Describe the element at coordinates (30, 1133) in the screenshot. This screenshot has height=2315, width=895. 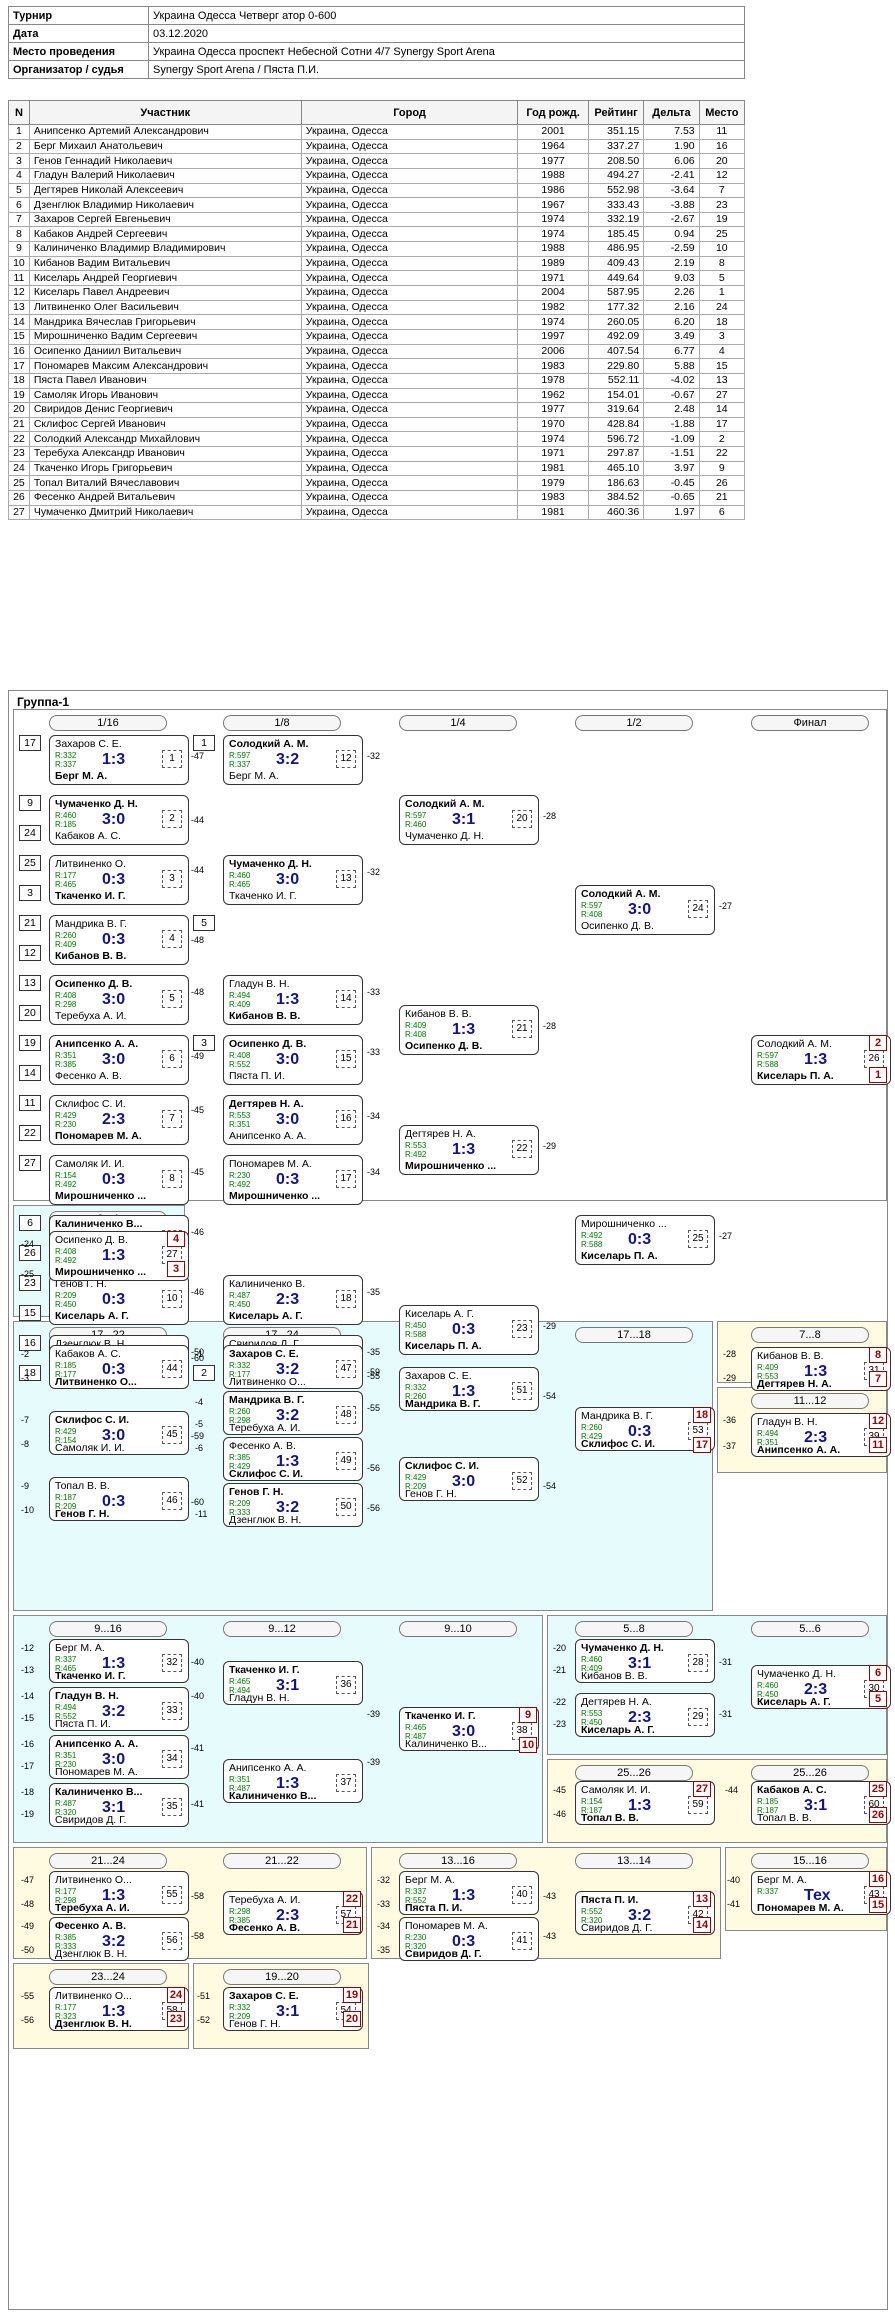
I see `seed-number: 22` at that location.